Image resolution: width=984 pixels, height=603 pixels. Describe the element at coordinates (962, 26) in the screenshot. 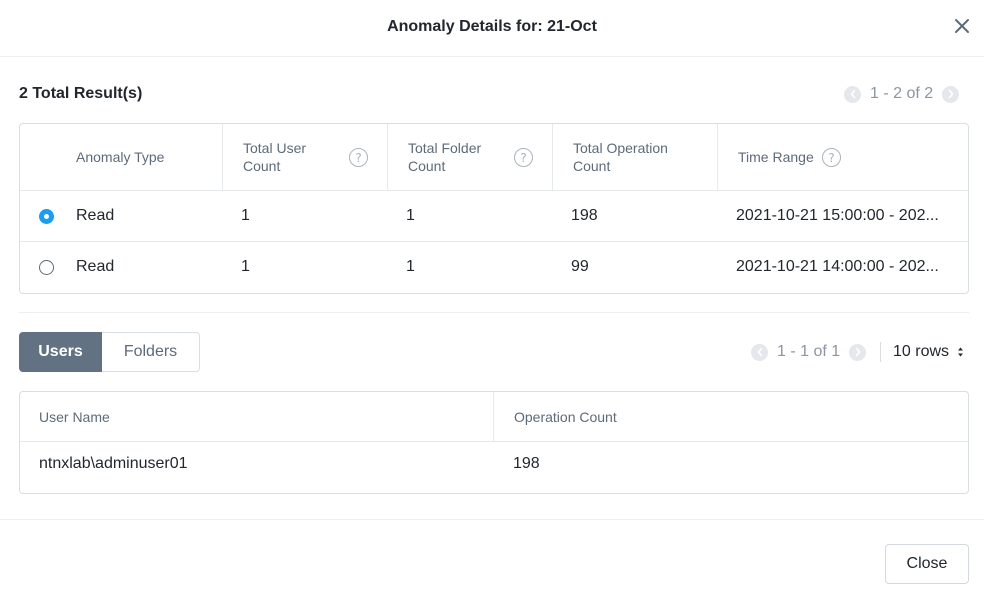

I see `close-icon` at that location.